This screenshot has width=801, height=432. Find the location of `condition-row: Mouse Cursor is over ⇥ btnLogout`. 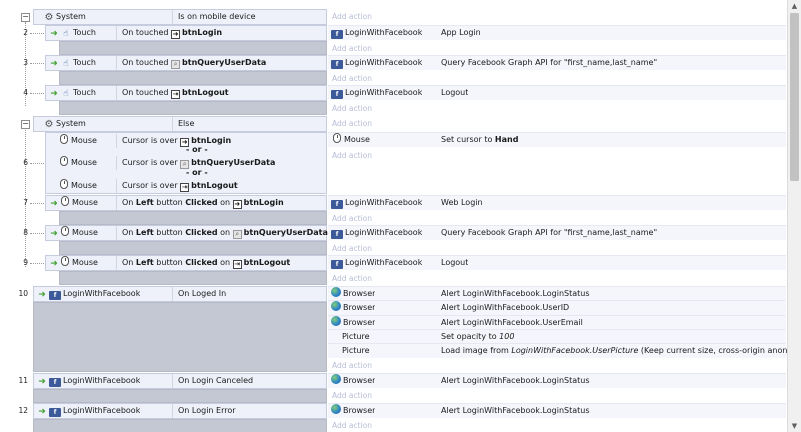

condition-row: Mouse Cursor is over ⇥ btnLogout is located at coordinates (186, 186).